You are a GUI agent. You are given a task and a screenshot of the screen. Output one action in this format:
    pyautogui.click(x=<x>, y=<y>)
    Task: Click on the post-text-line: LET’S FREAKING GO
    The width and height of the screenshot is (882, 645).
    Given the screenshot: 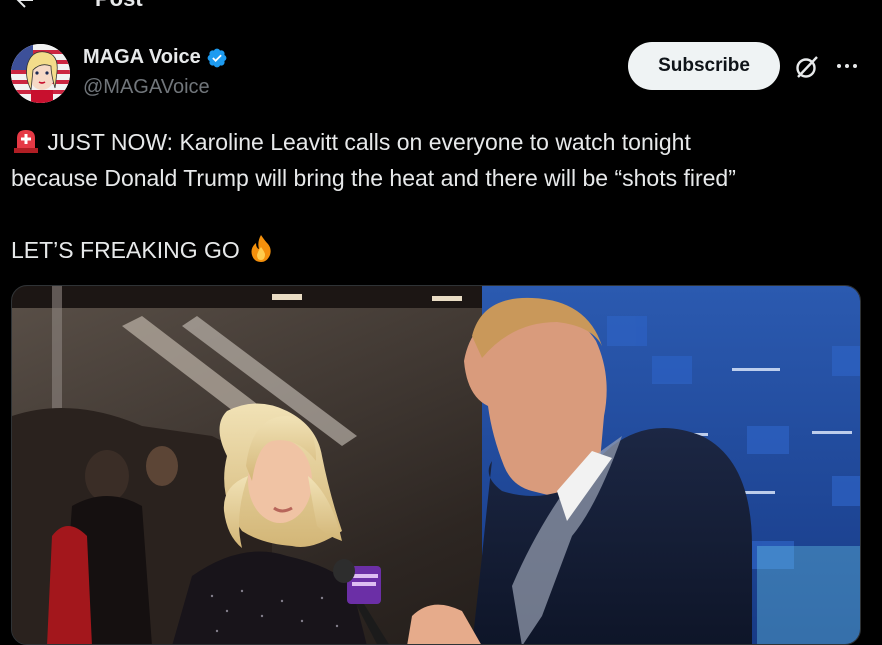 What is the action you would take?
    pyautogui.click(x=441, y=250)
    